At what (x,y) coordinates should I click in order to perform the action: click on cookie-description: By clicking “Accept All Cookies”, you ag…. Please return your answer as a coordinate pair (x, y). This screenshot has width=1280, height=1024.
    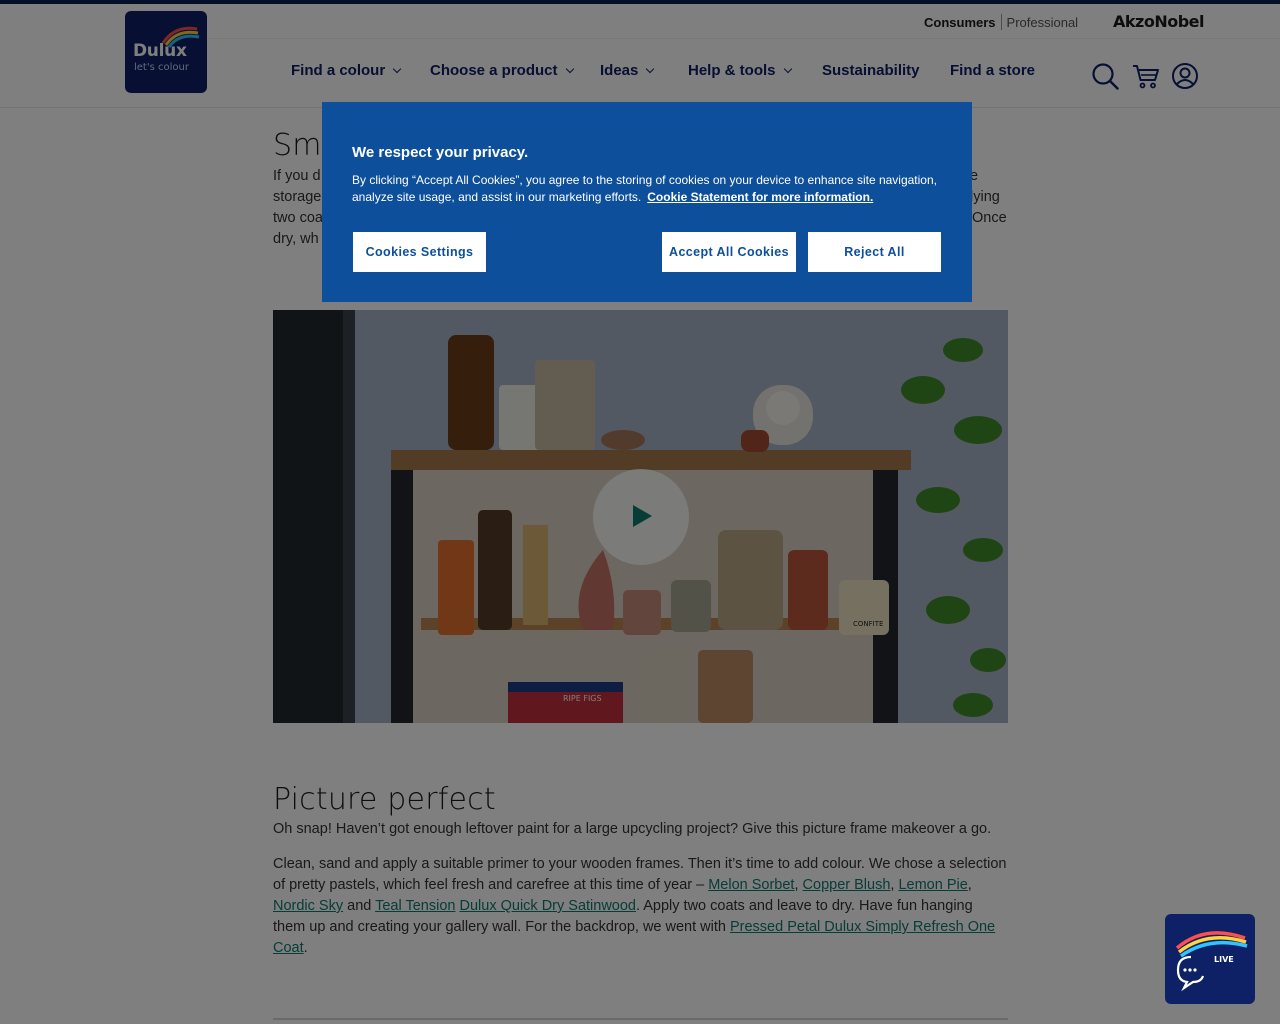
    Looking at the image, I should click on (647, 189).